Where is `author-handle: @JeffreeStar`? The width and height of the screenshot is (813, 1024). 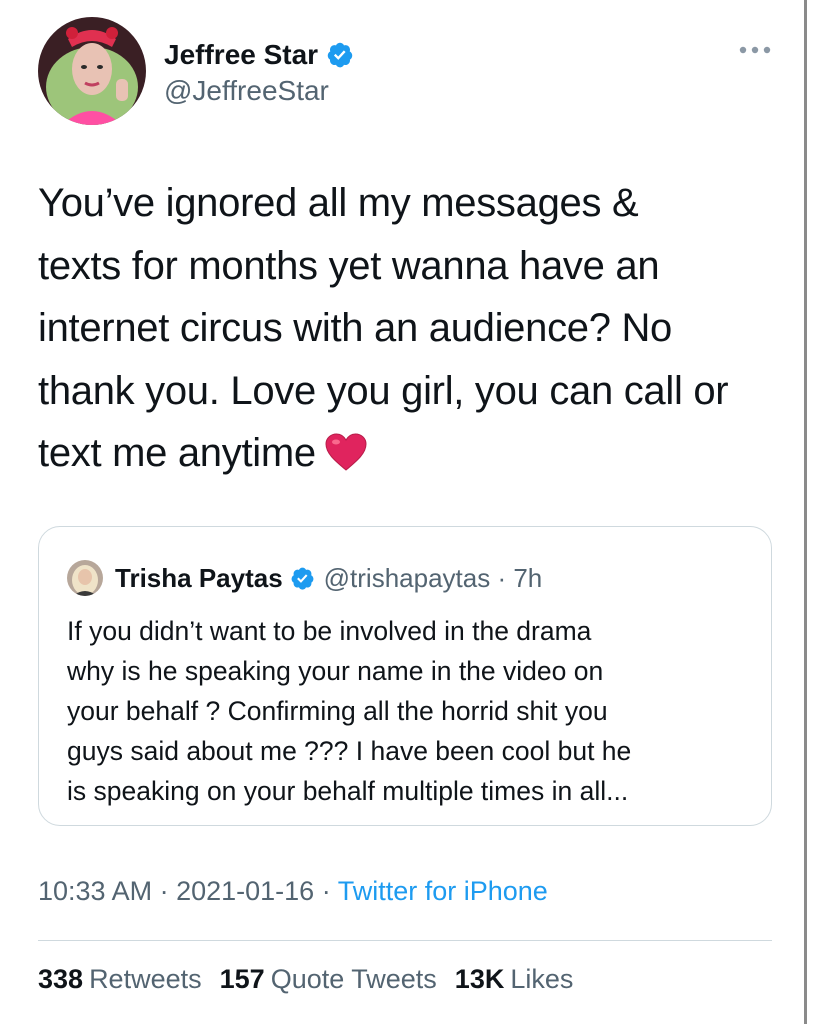
author-handle: @JeffreeStar is located at coordinates (246, 91).